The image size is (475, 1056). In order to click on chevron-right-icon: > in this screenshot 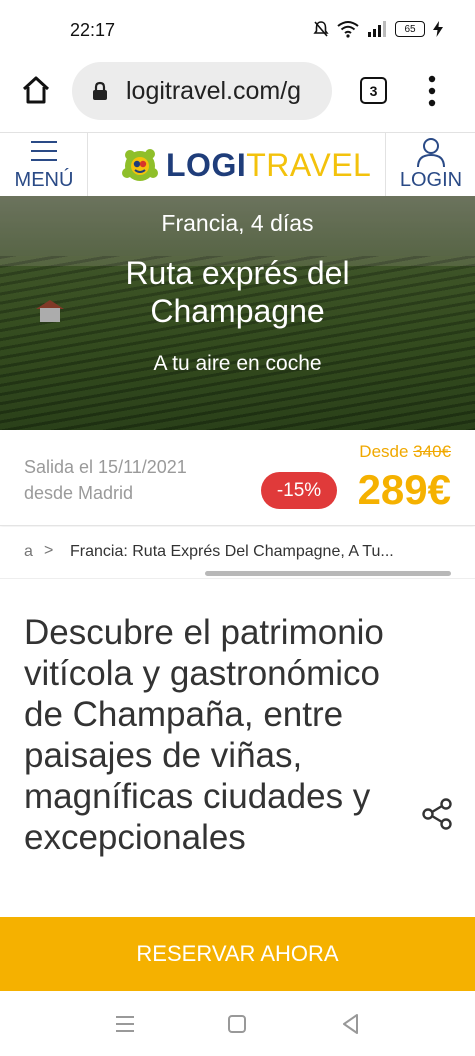, I will do `click(49, 550)`.